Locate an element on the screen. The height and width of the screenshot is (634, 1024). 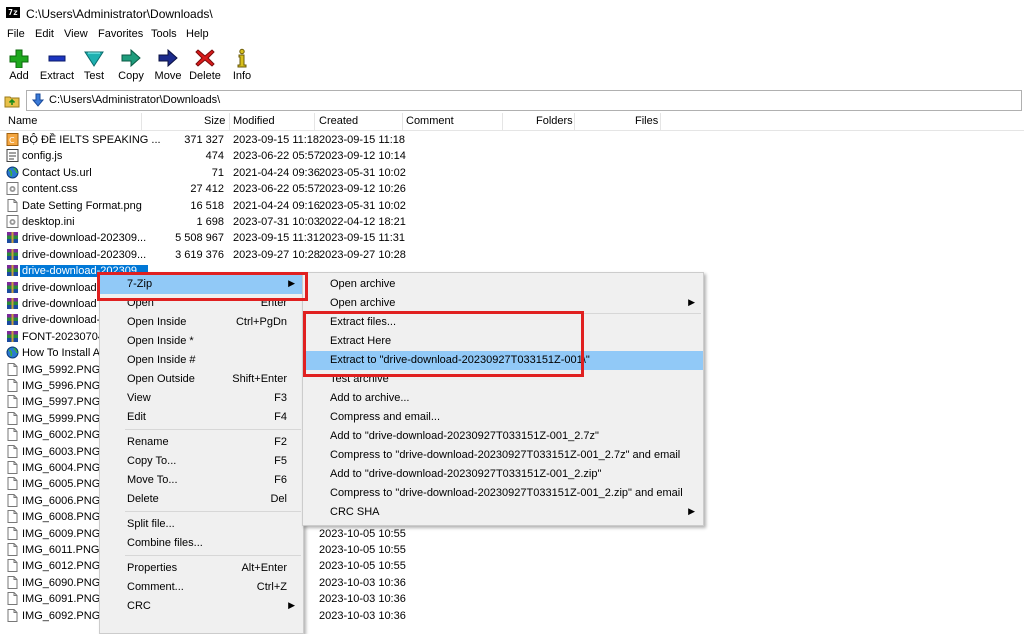
extract-button: Extract is located at coordinates (57, 68).